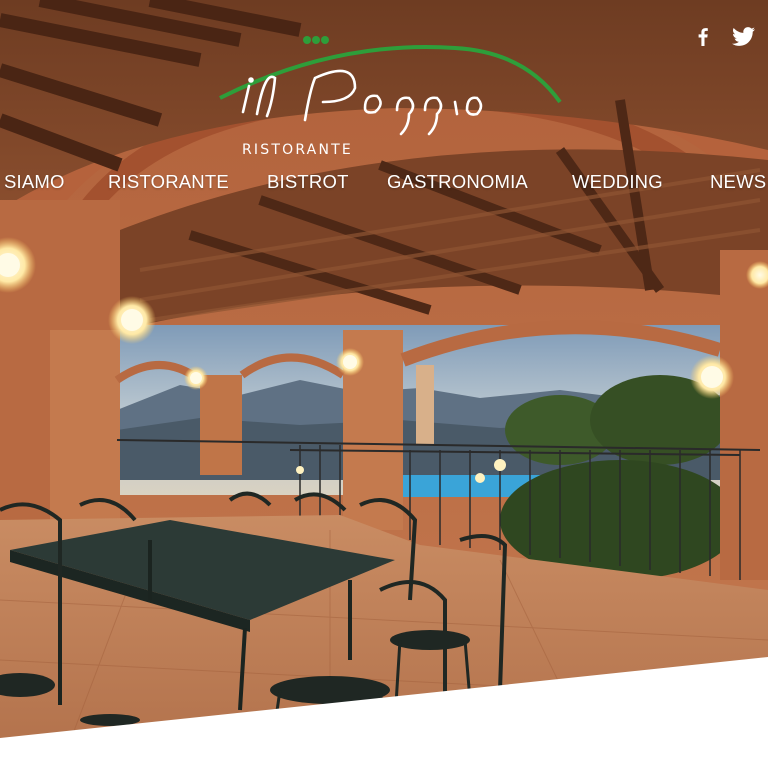 The image size is (768, 768). I want to click on social-links, so click(723, 36).